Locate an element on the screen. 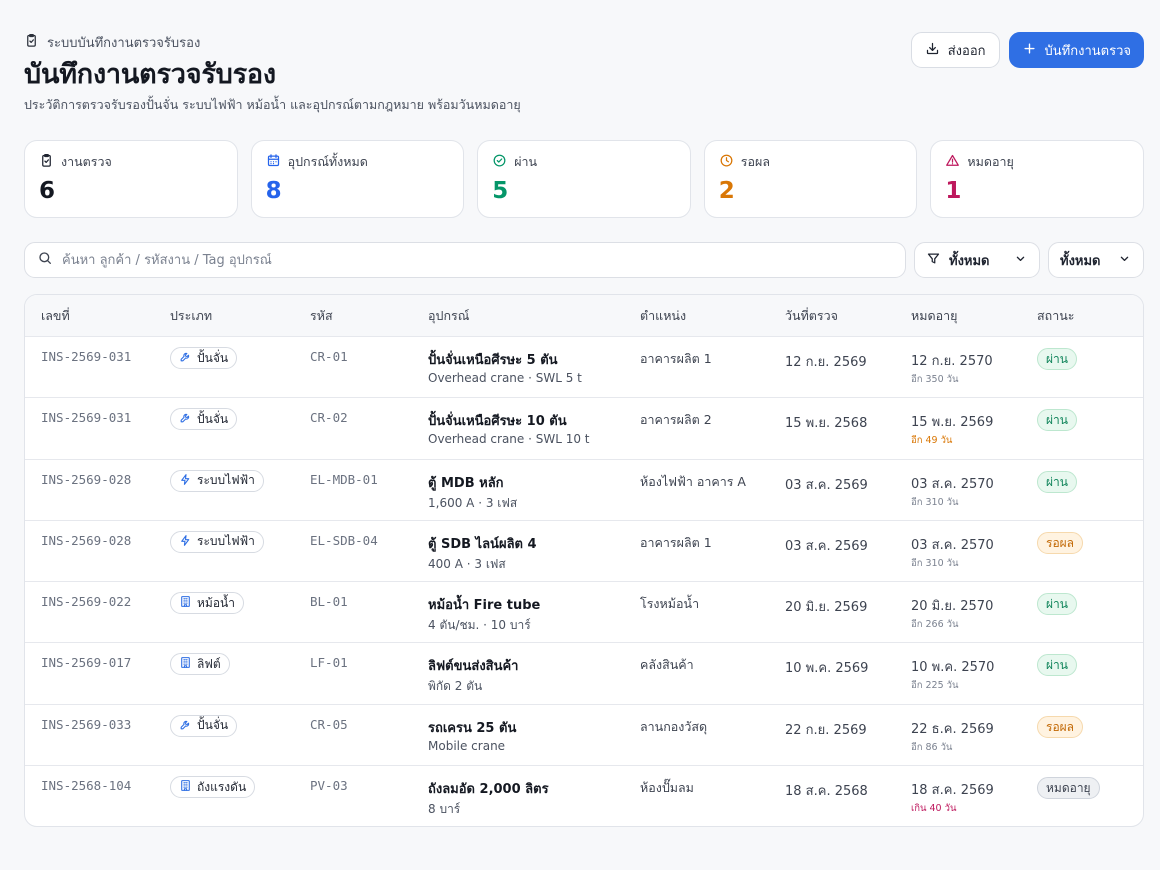 The width and height of the screenshot is (1160, 870). location: อาคารผลิต 1 is located at coordinates (676, 542).